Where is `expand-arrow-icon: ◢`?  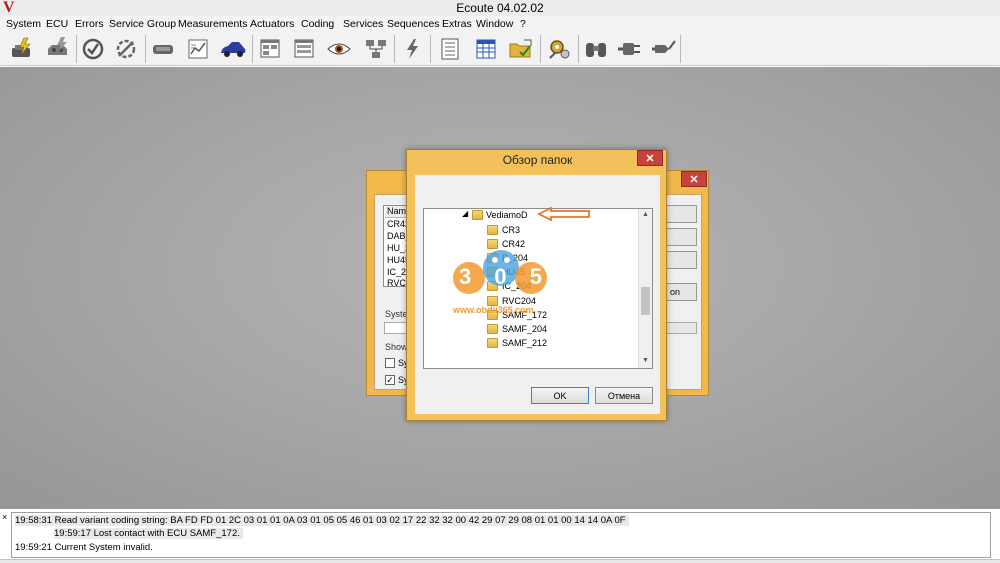 expand-arrow-icon: ◢ is located at coordinates (465, 213).